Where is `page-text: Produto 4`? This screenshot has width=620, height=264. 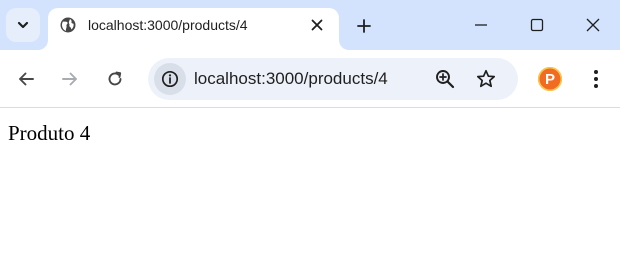 page-text: Produto 4 is located at coordinates (49, 133).